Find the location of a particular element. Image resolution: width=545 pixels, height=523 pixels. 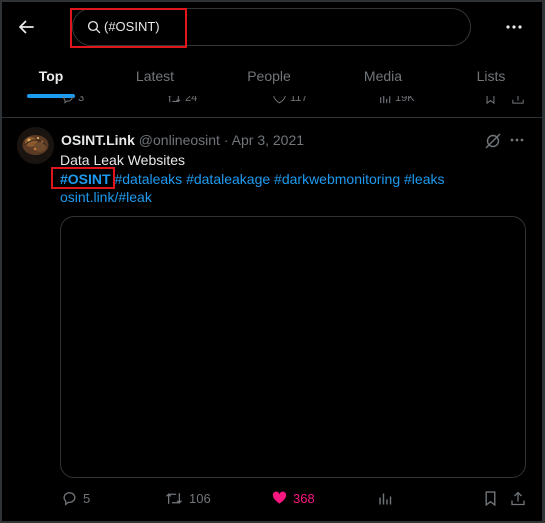

bookmark-button is located at coordinates (490, 498).